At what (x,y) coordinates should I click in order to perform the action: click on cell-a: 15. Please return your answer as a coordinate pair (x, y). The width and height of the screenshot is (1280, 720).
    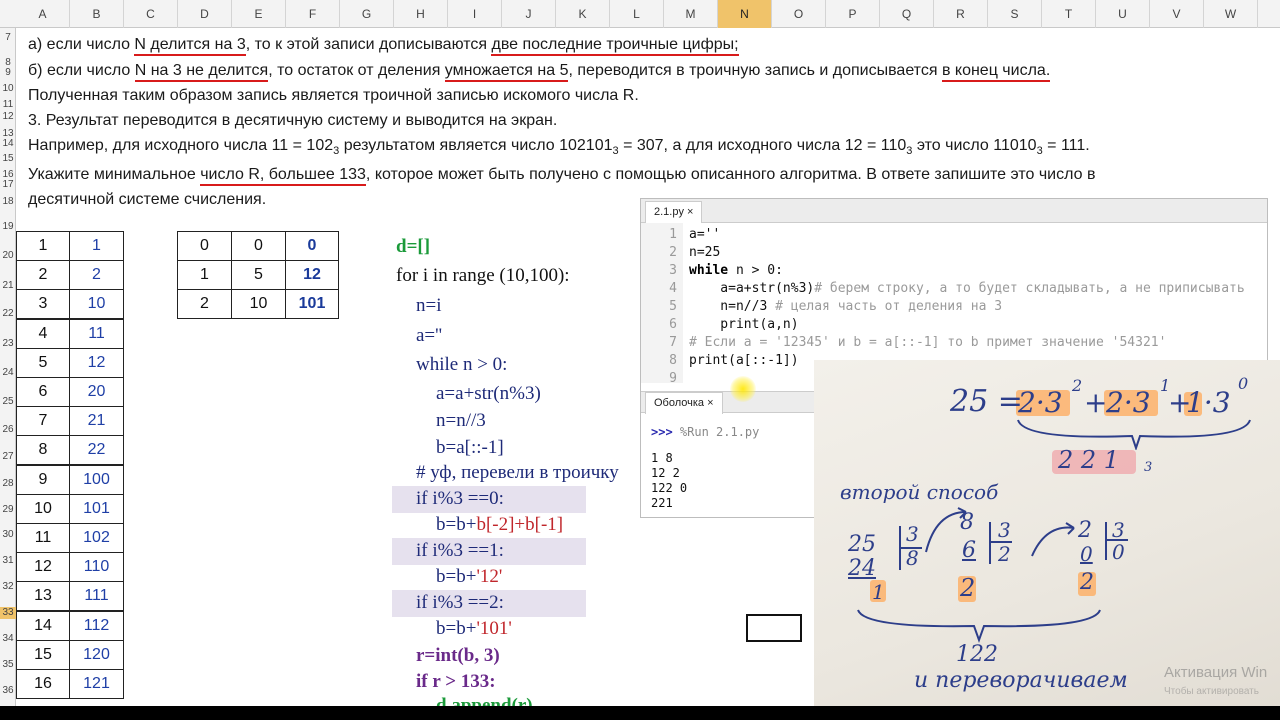
    Looking at the image, I should click on (43, 655).